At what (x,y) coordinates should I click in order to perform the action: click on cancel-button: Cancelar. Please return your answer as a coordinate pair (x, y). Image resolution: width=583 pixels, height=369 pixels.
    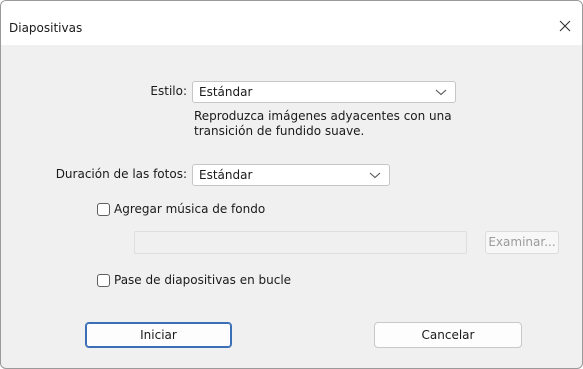
    Looking at the image, I should click on (448, 335).